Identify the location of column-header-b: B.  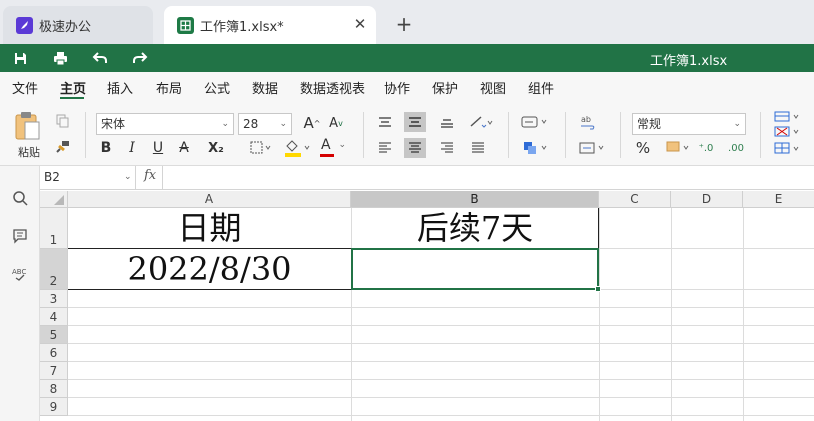
(475, 199).